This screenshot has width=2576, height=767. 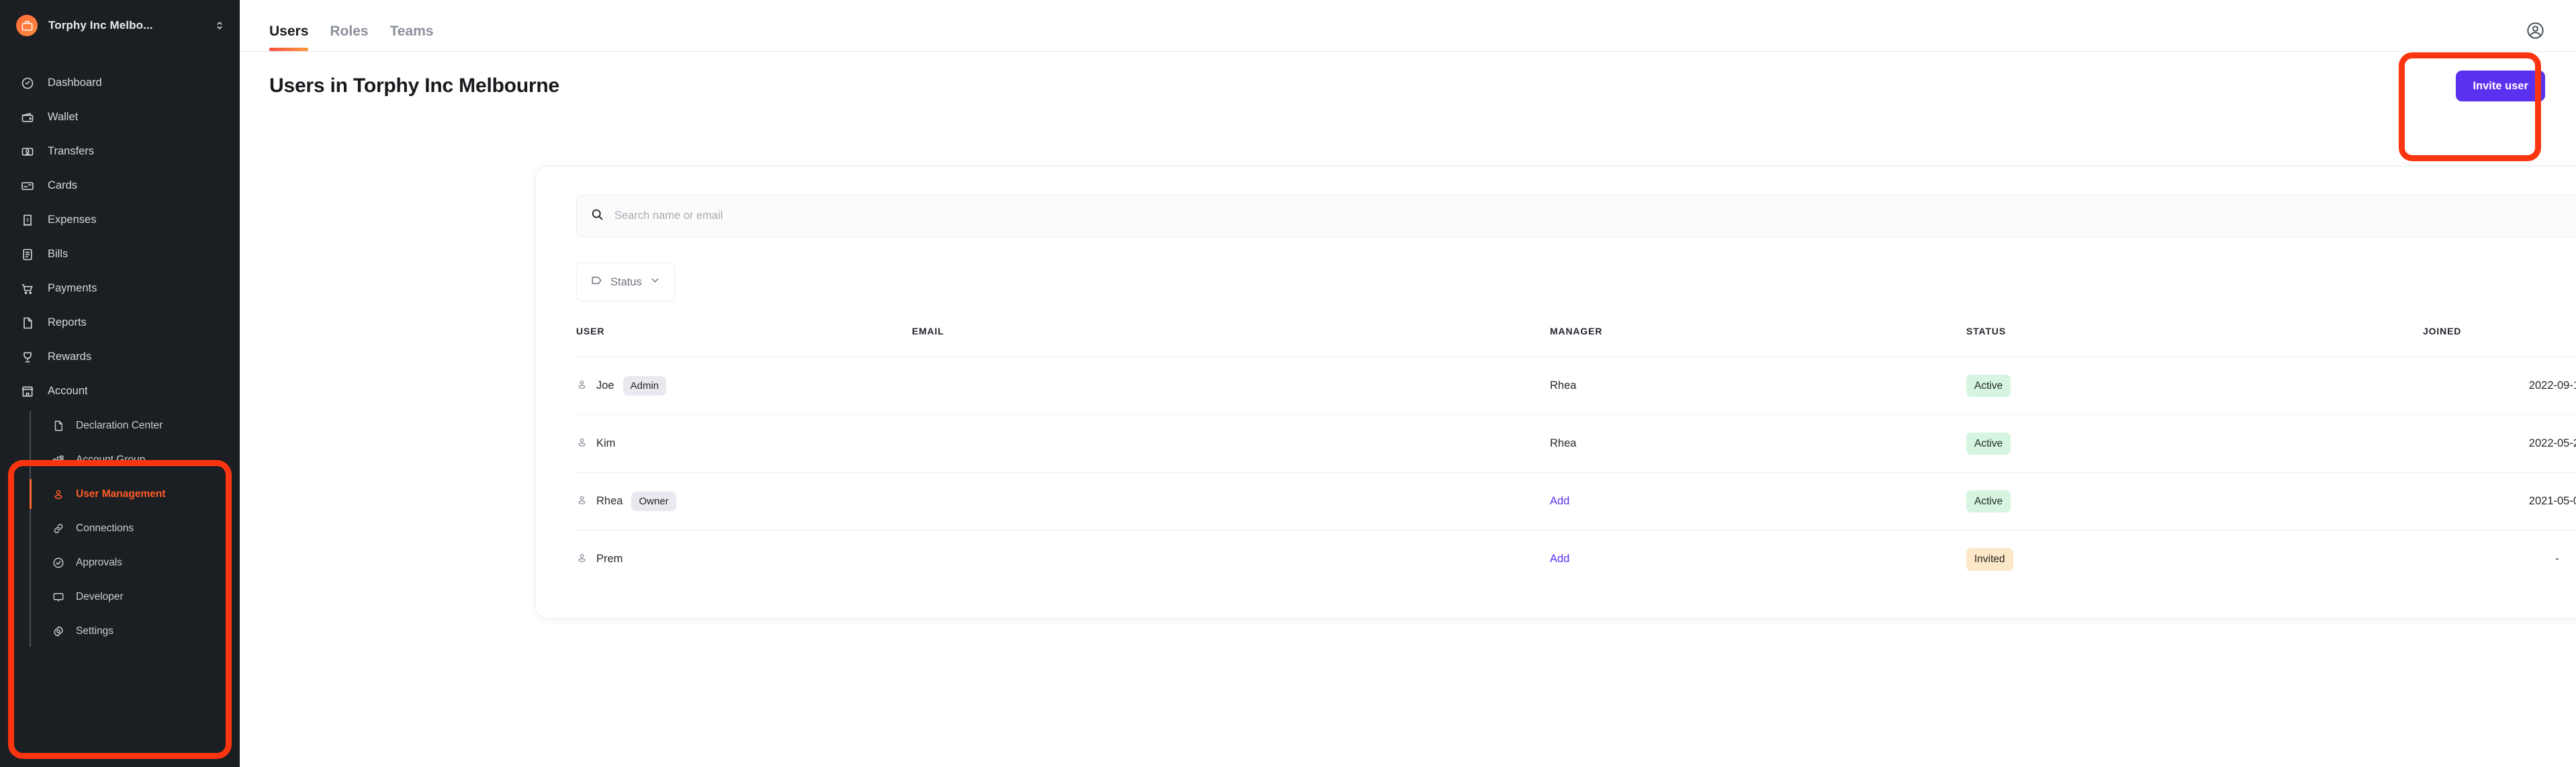 I want to click on status-filter-label: Status, so click(x=626, y=281).